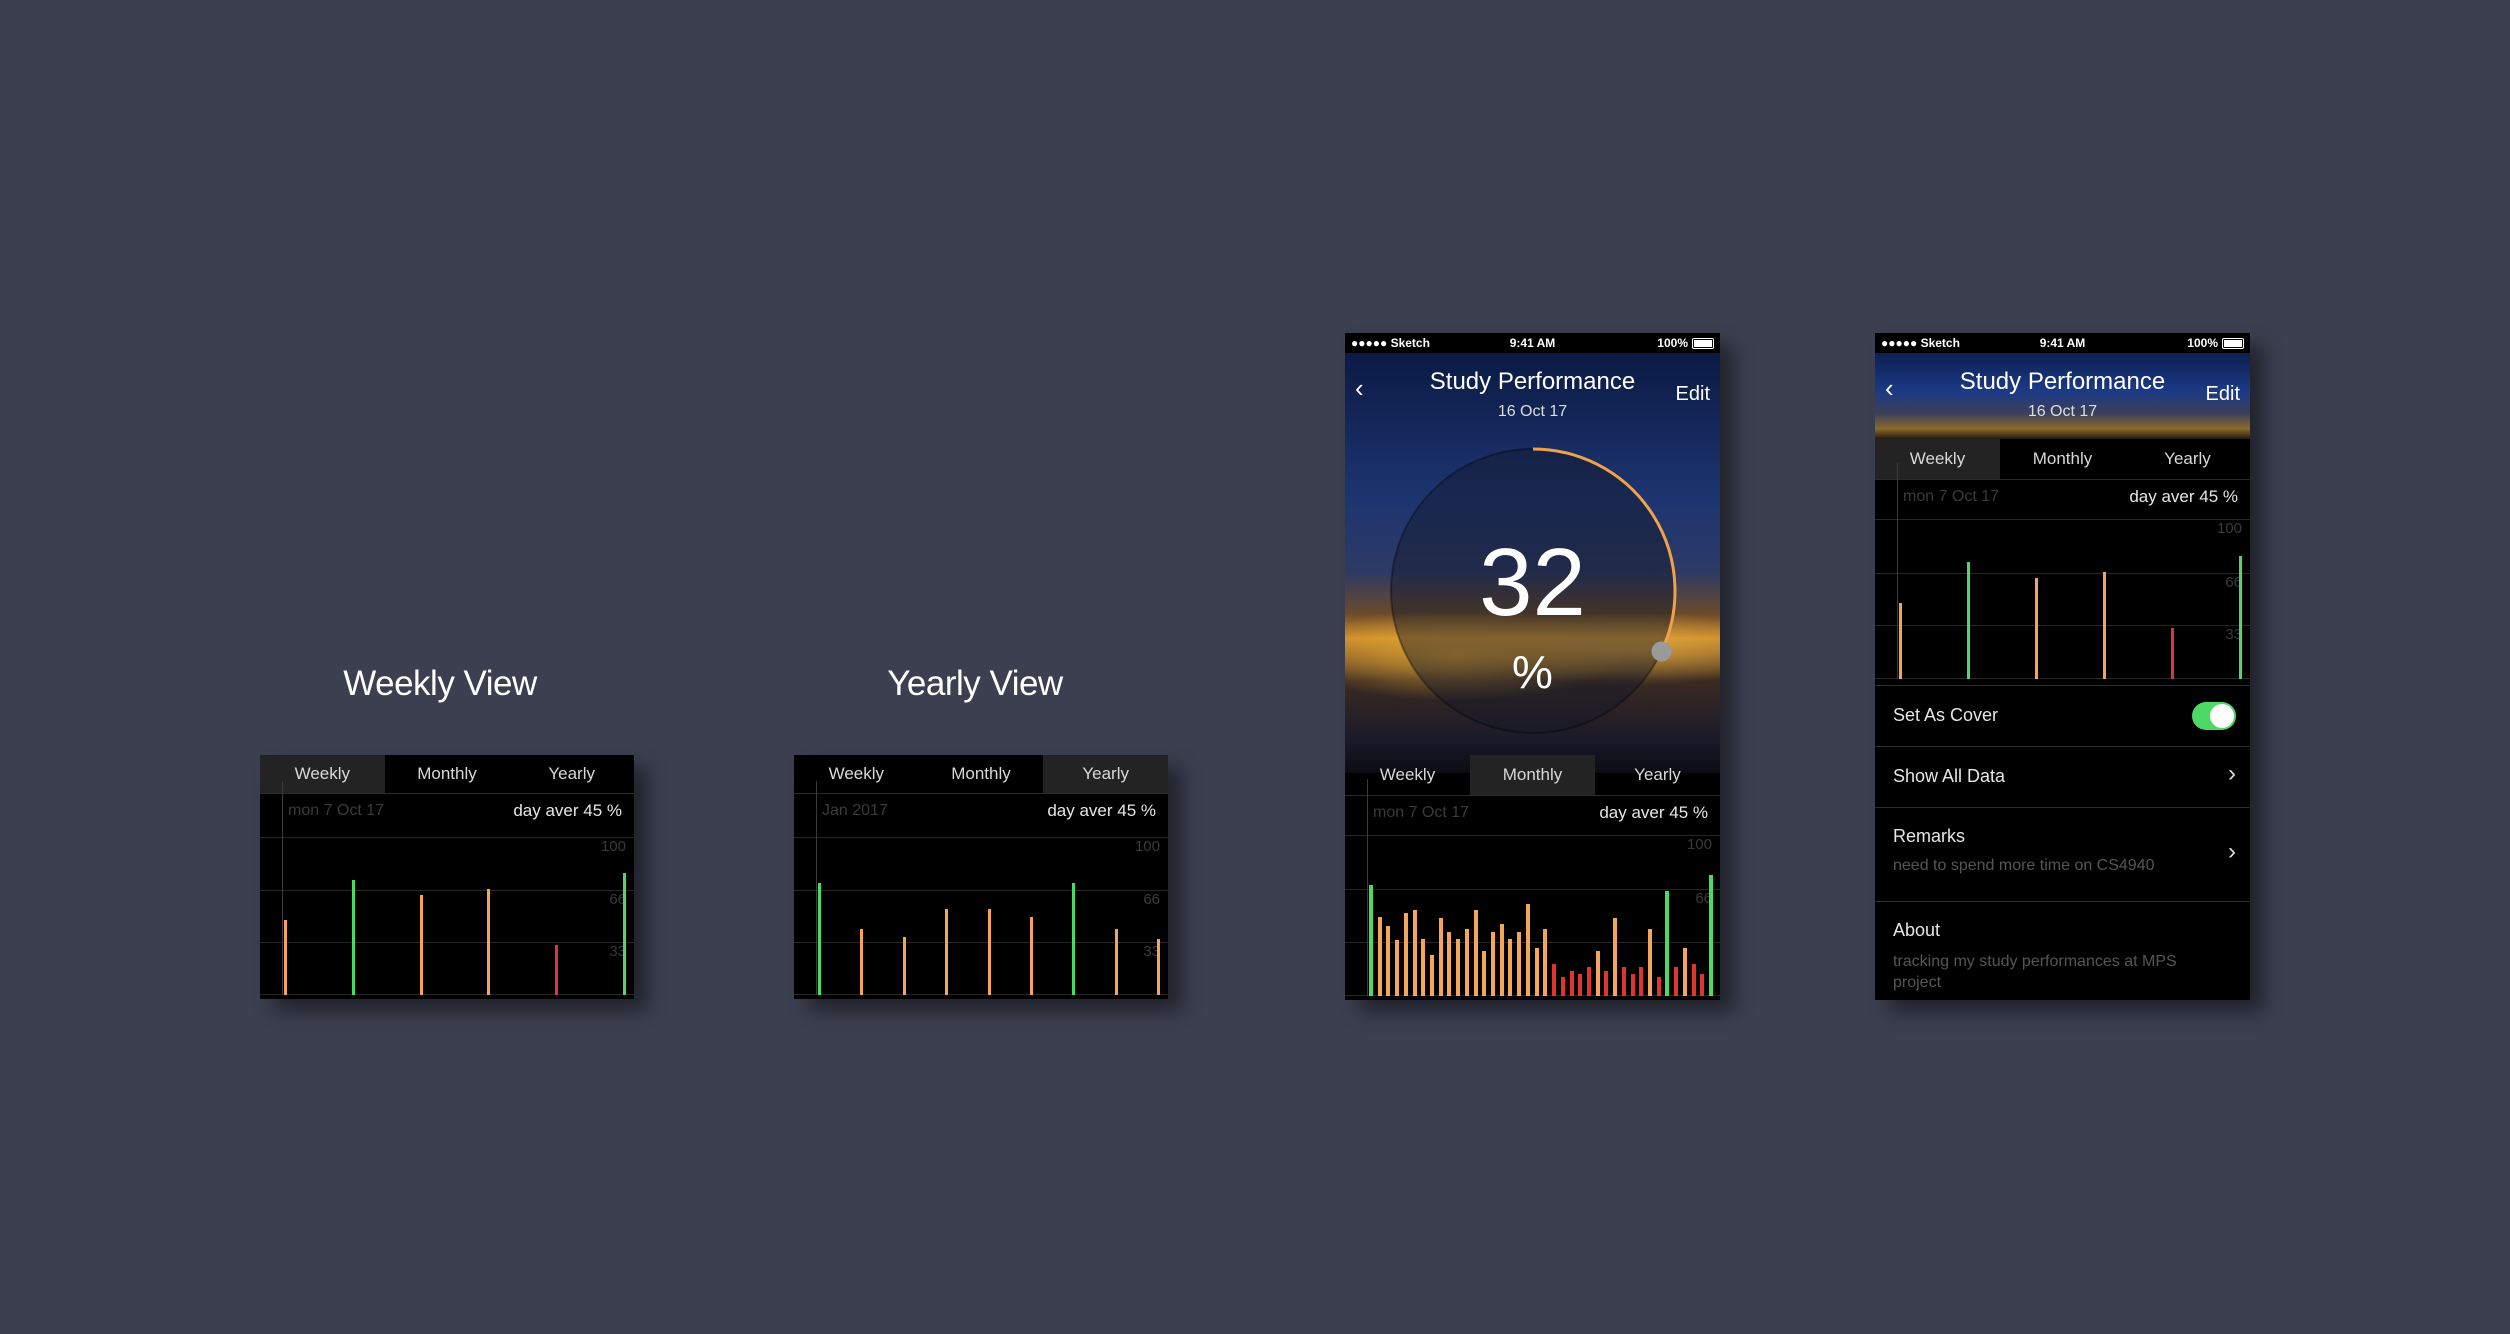 The image size is (2510, 1334). I want to click on set-as-cover-row: Set As Cover, so click(2062, 716).